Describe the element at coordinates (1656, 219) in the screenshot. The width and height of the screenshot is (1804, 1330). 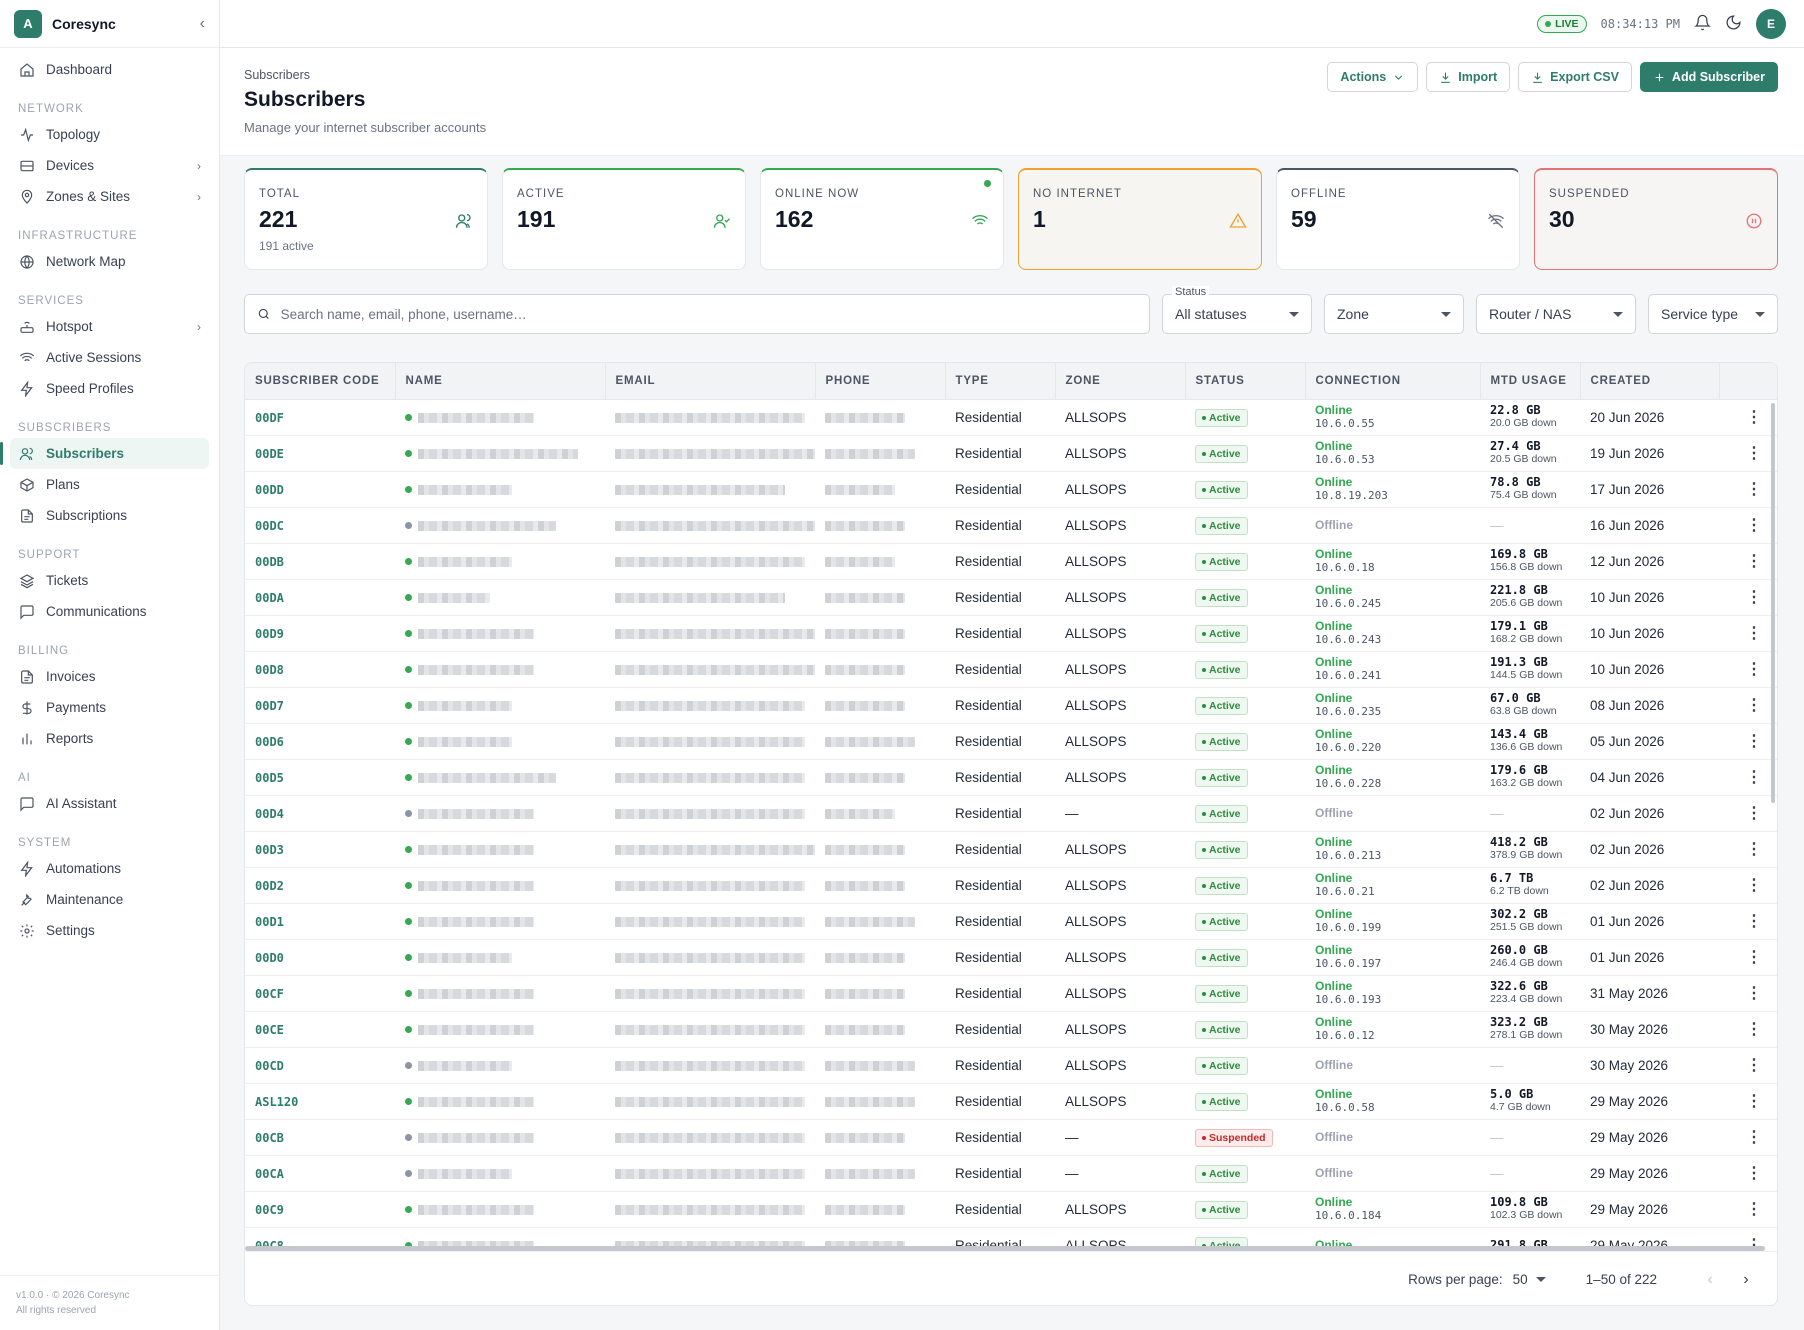
I see `stat-card-suspended: SUSPENDED 30` at that location.